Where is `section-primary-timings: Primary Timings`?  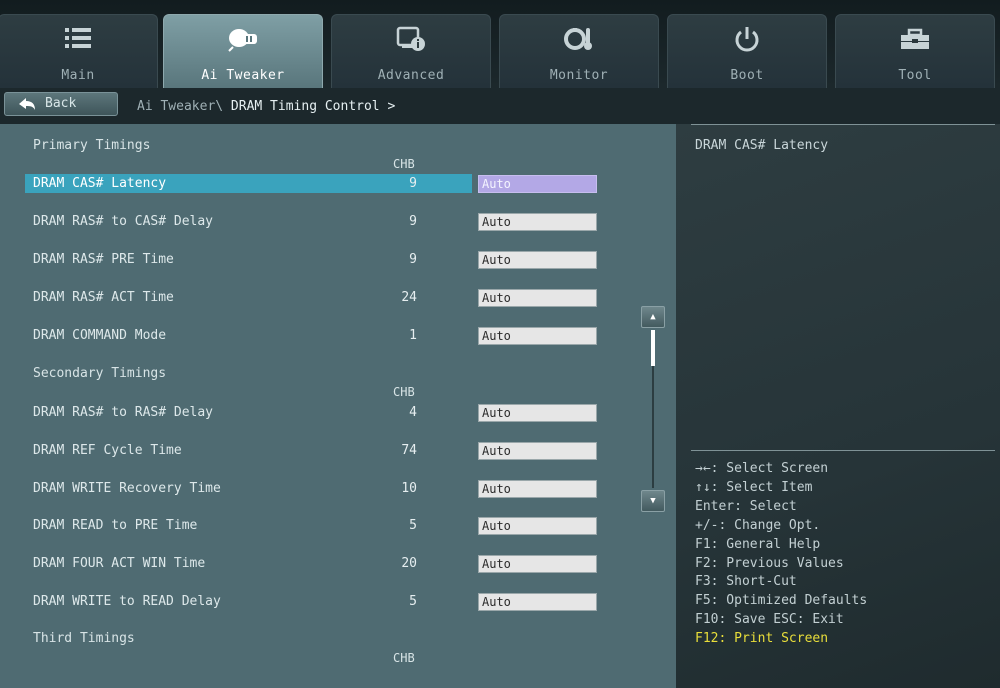
section-primary-timings: Primary Timings is located at coordinates (92, 145).